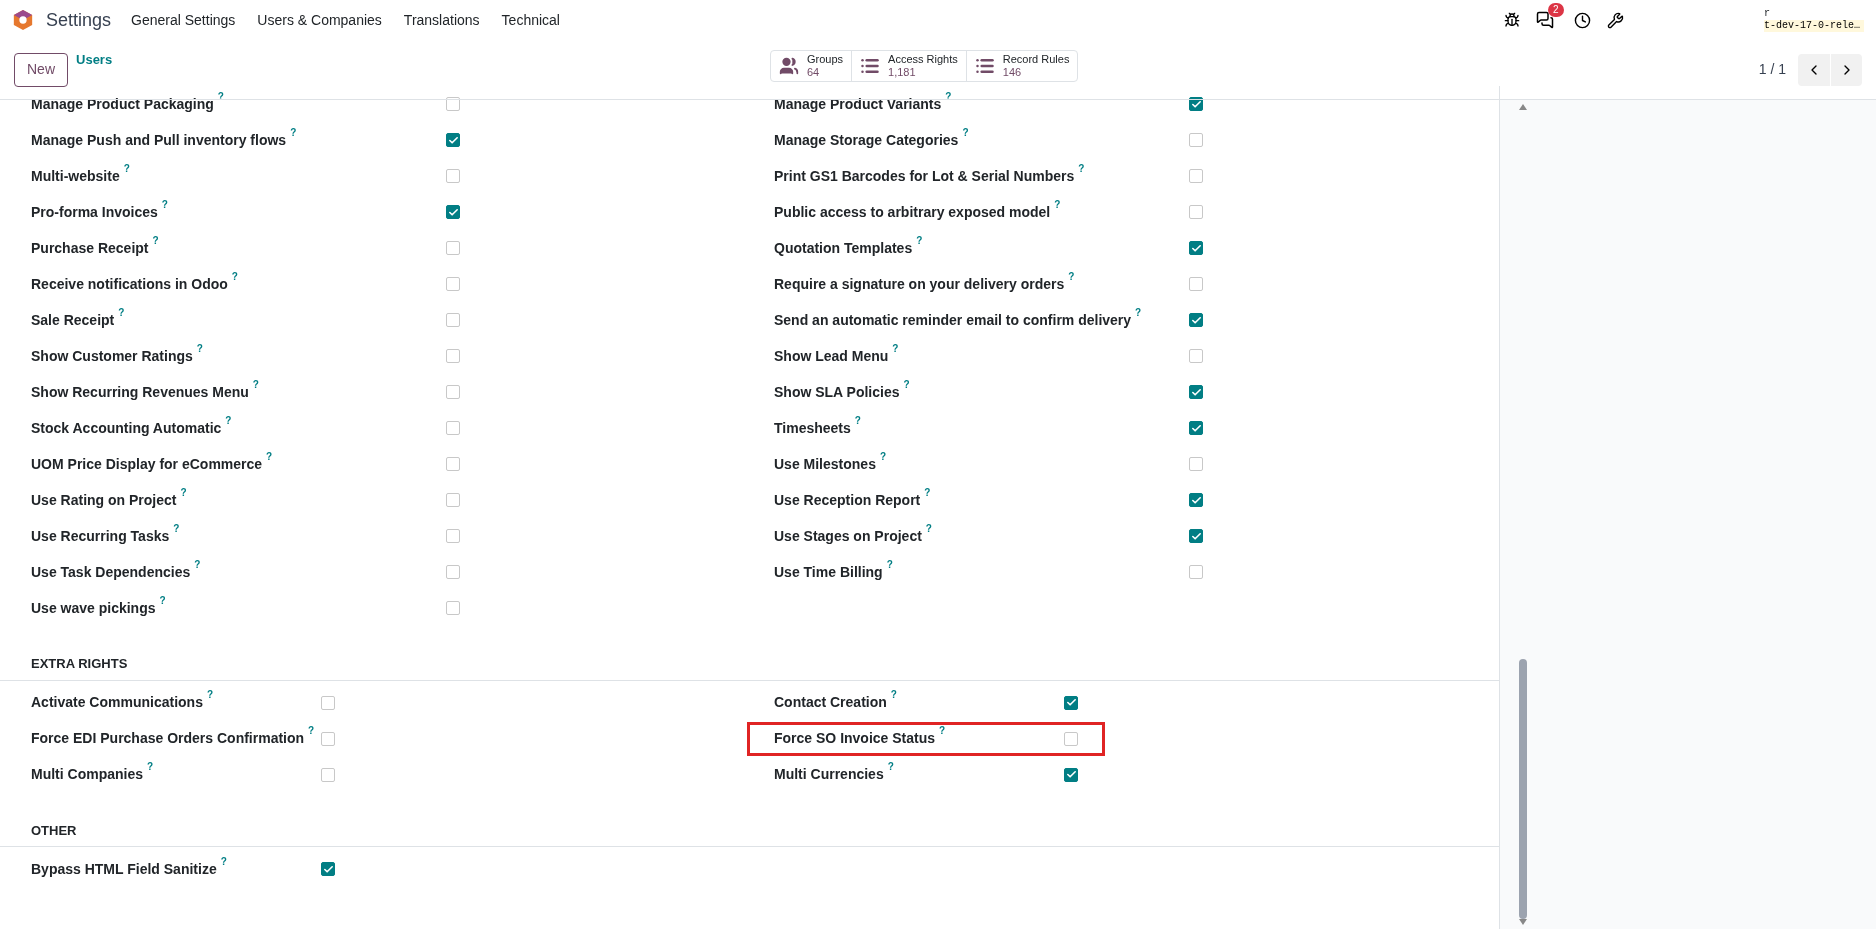 The image size is (1876, 929). I want to click on field-label: Force SO Invoice Status, so click(855, 738).